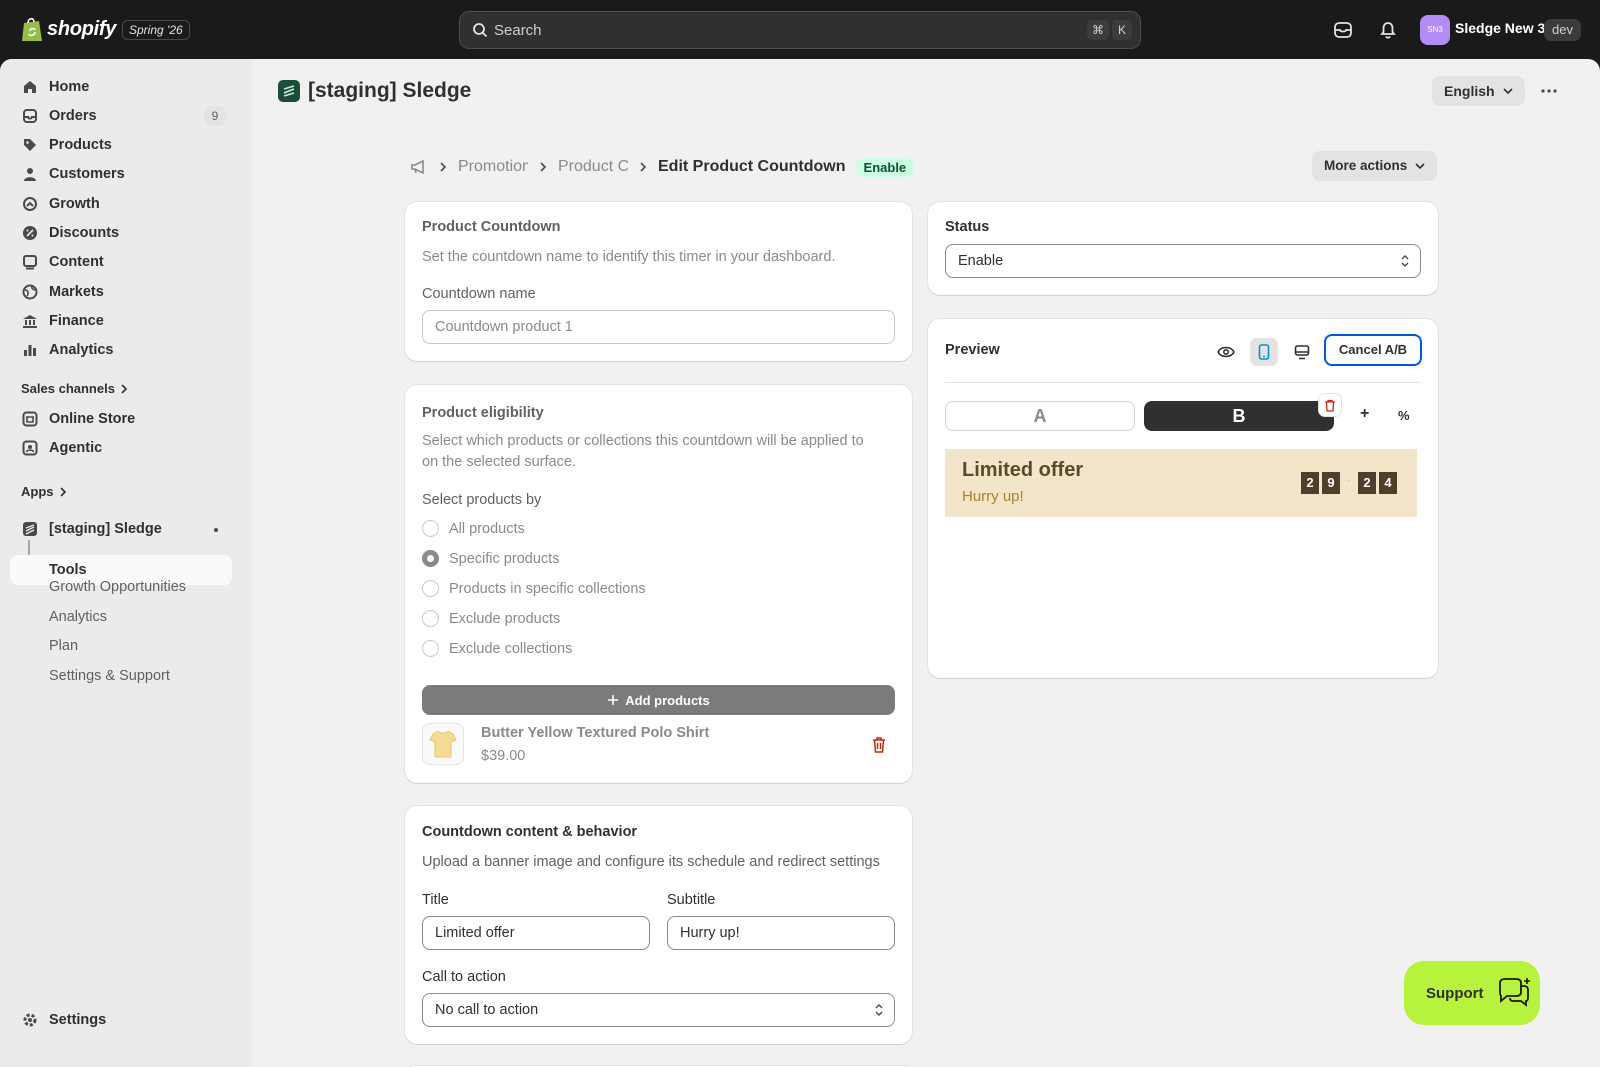 This screenshot has width=1600, height=1067. What do you see at coordinates (216, 530) in the screenshot?
I see `pin-dot-icon` at bounding box center [216, 530].